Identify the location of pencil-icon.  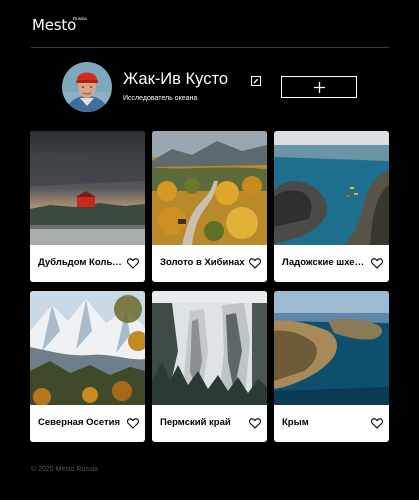
(256, 81).